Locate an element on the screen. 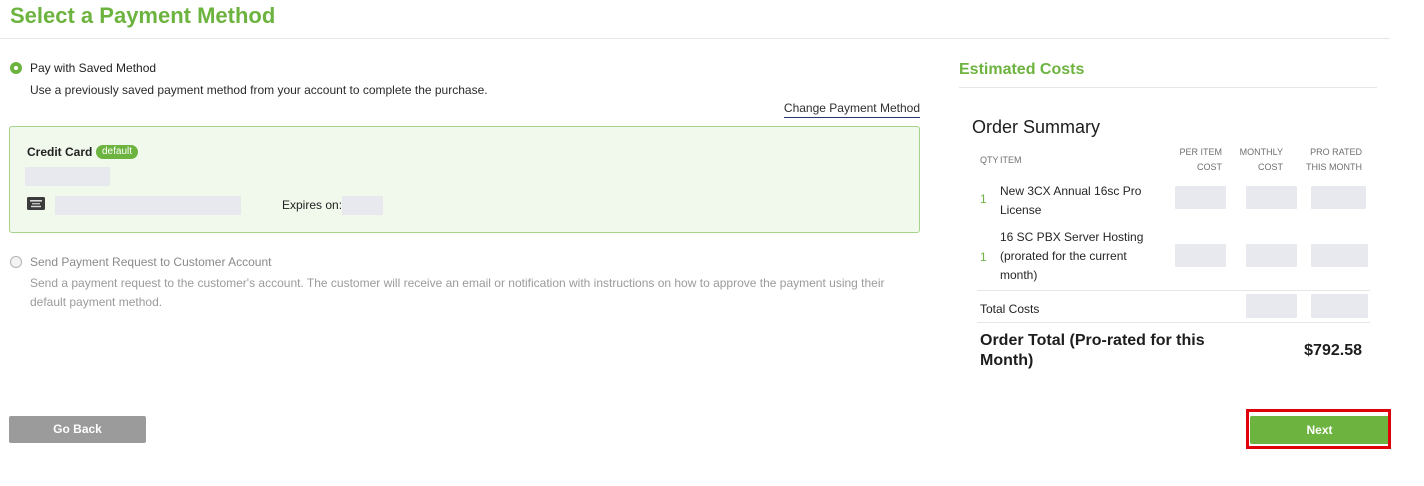  go-back-button: Go Back is located at coordinates (77, 429).